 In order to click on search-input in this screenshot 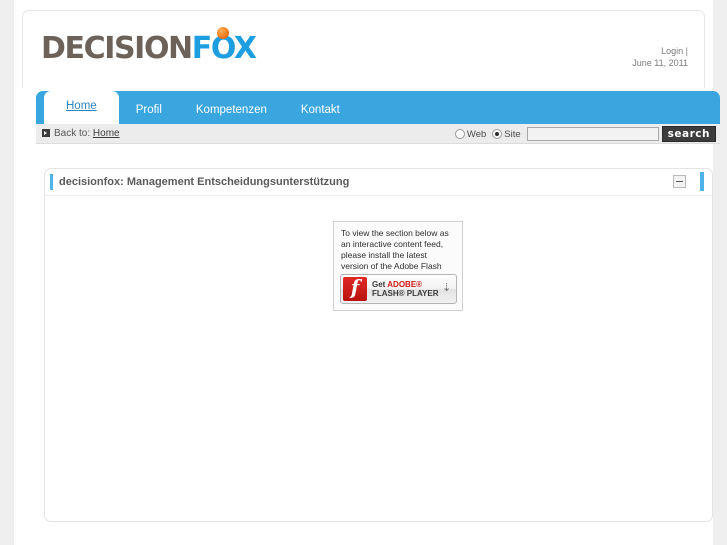, I will do `click(592, 134)`.